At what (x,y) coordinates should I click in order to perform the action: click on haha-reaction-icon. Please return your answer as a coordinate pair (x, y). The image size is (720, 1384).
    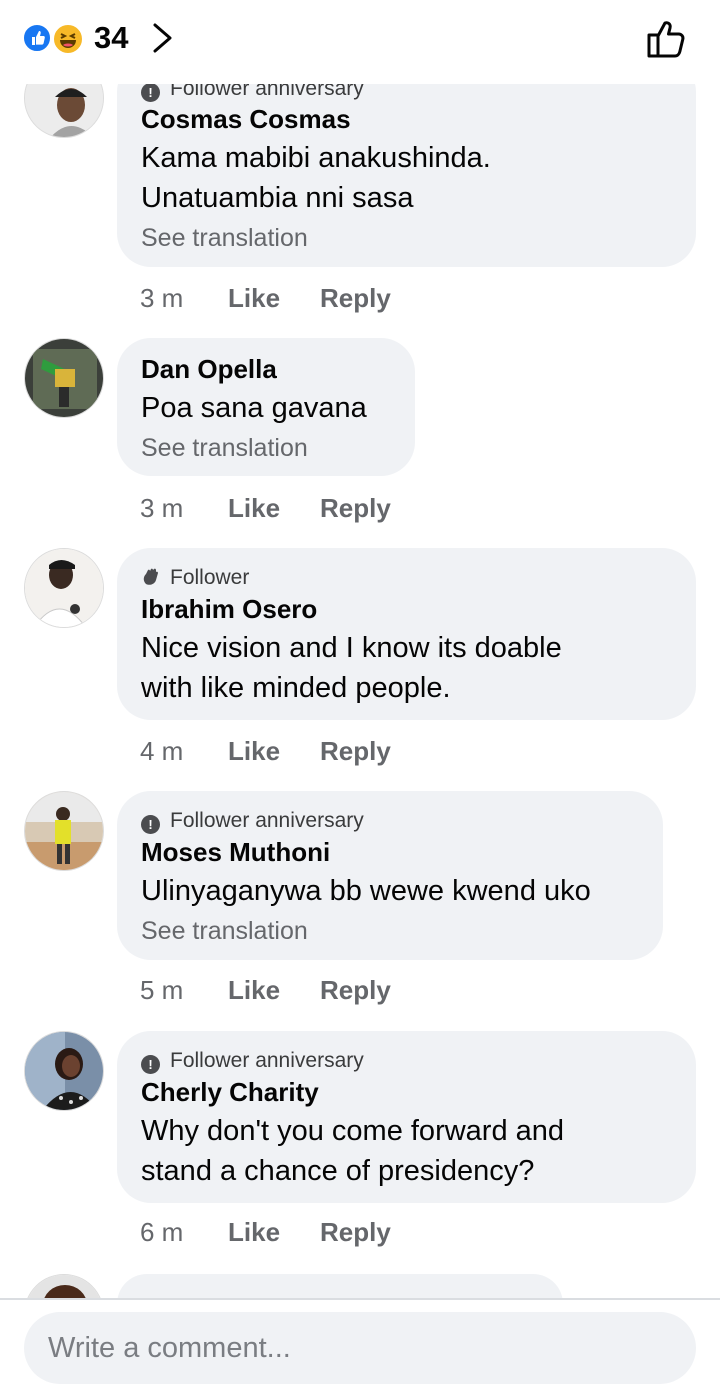
    Looking at the image, I should click on (68, 39).